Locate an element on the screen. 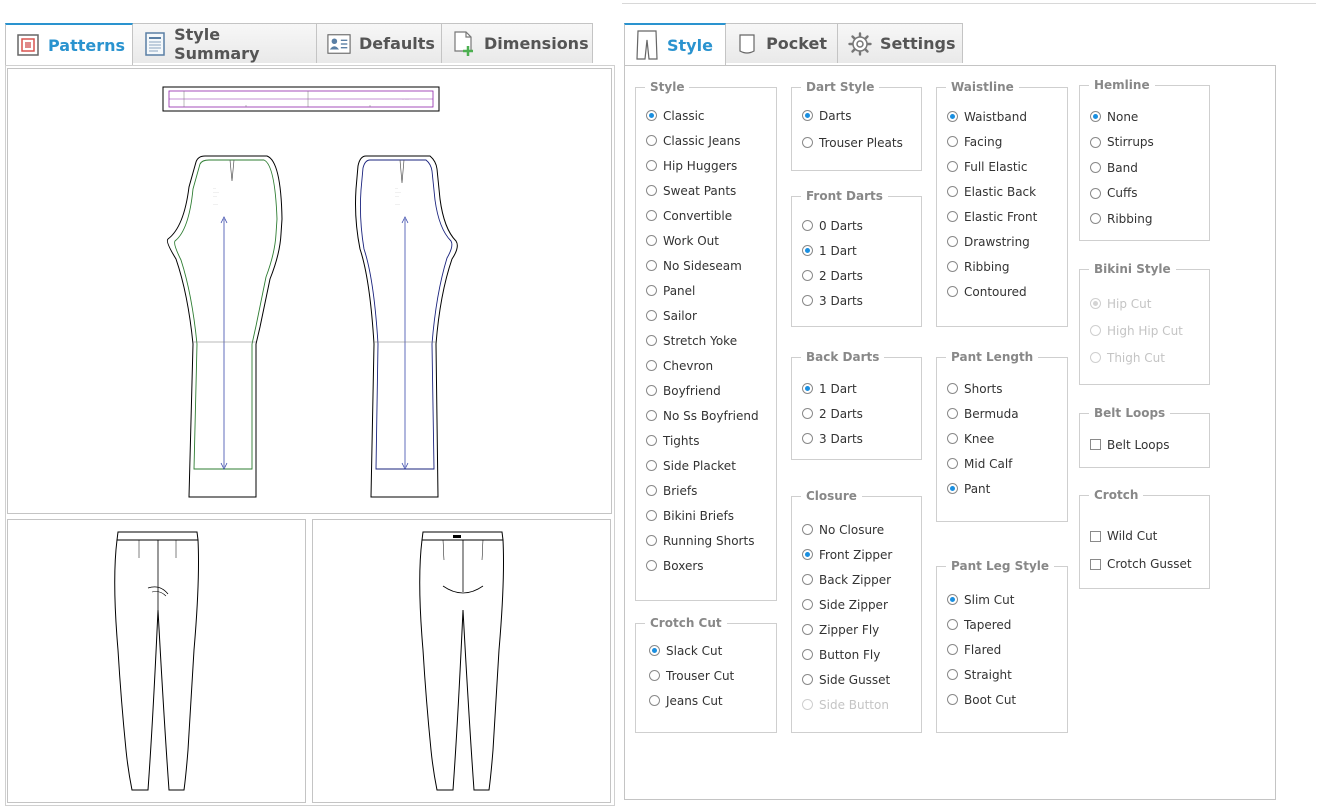 This screenshot has height=809, width=1319. radio-option-facing: Facing is located at coordinates (1007, 141).